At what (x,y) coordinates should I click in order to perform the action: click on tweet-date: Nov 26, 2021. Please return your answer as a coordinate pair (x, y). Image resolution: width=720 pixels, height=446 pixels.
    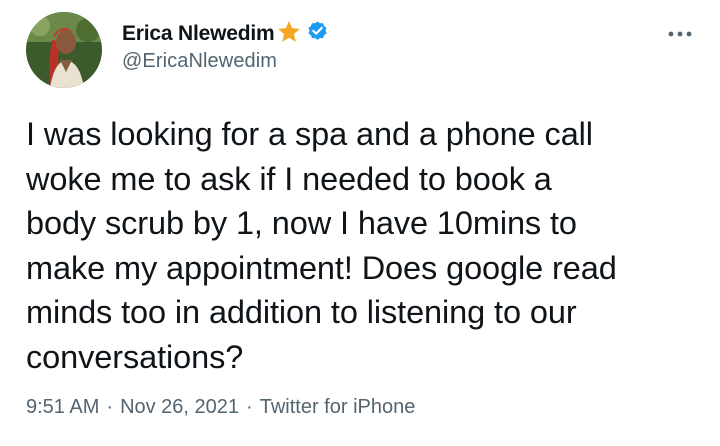
    Looking at the image, I should click on (179, 407).